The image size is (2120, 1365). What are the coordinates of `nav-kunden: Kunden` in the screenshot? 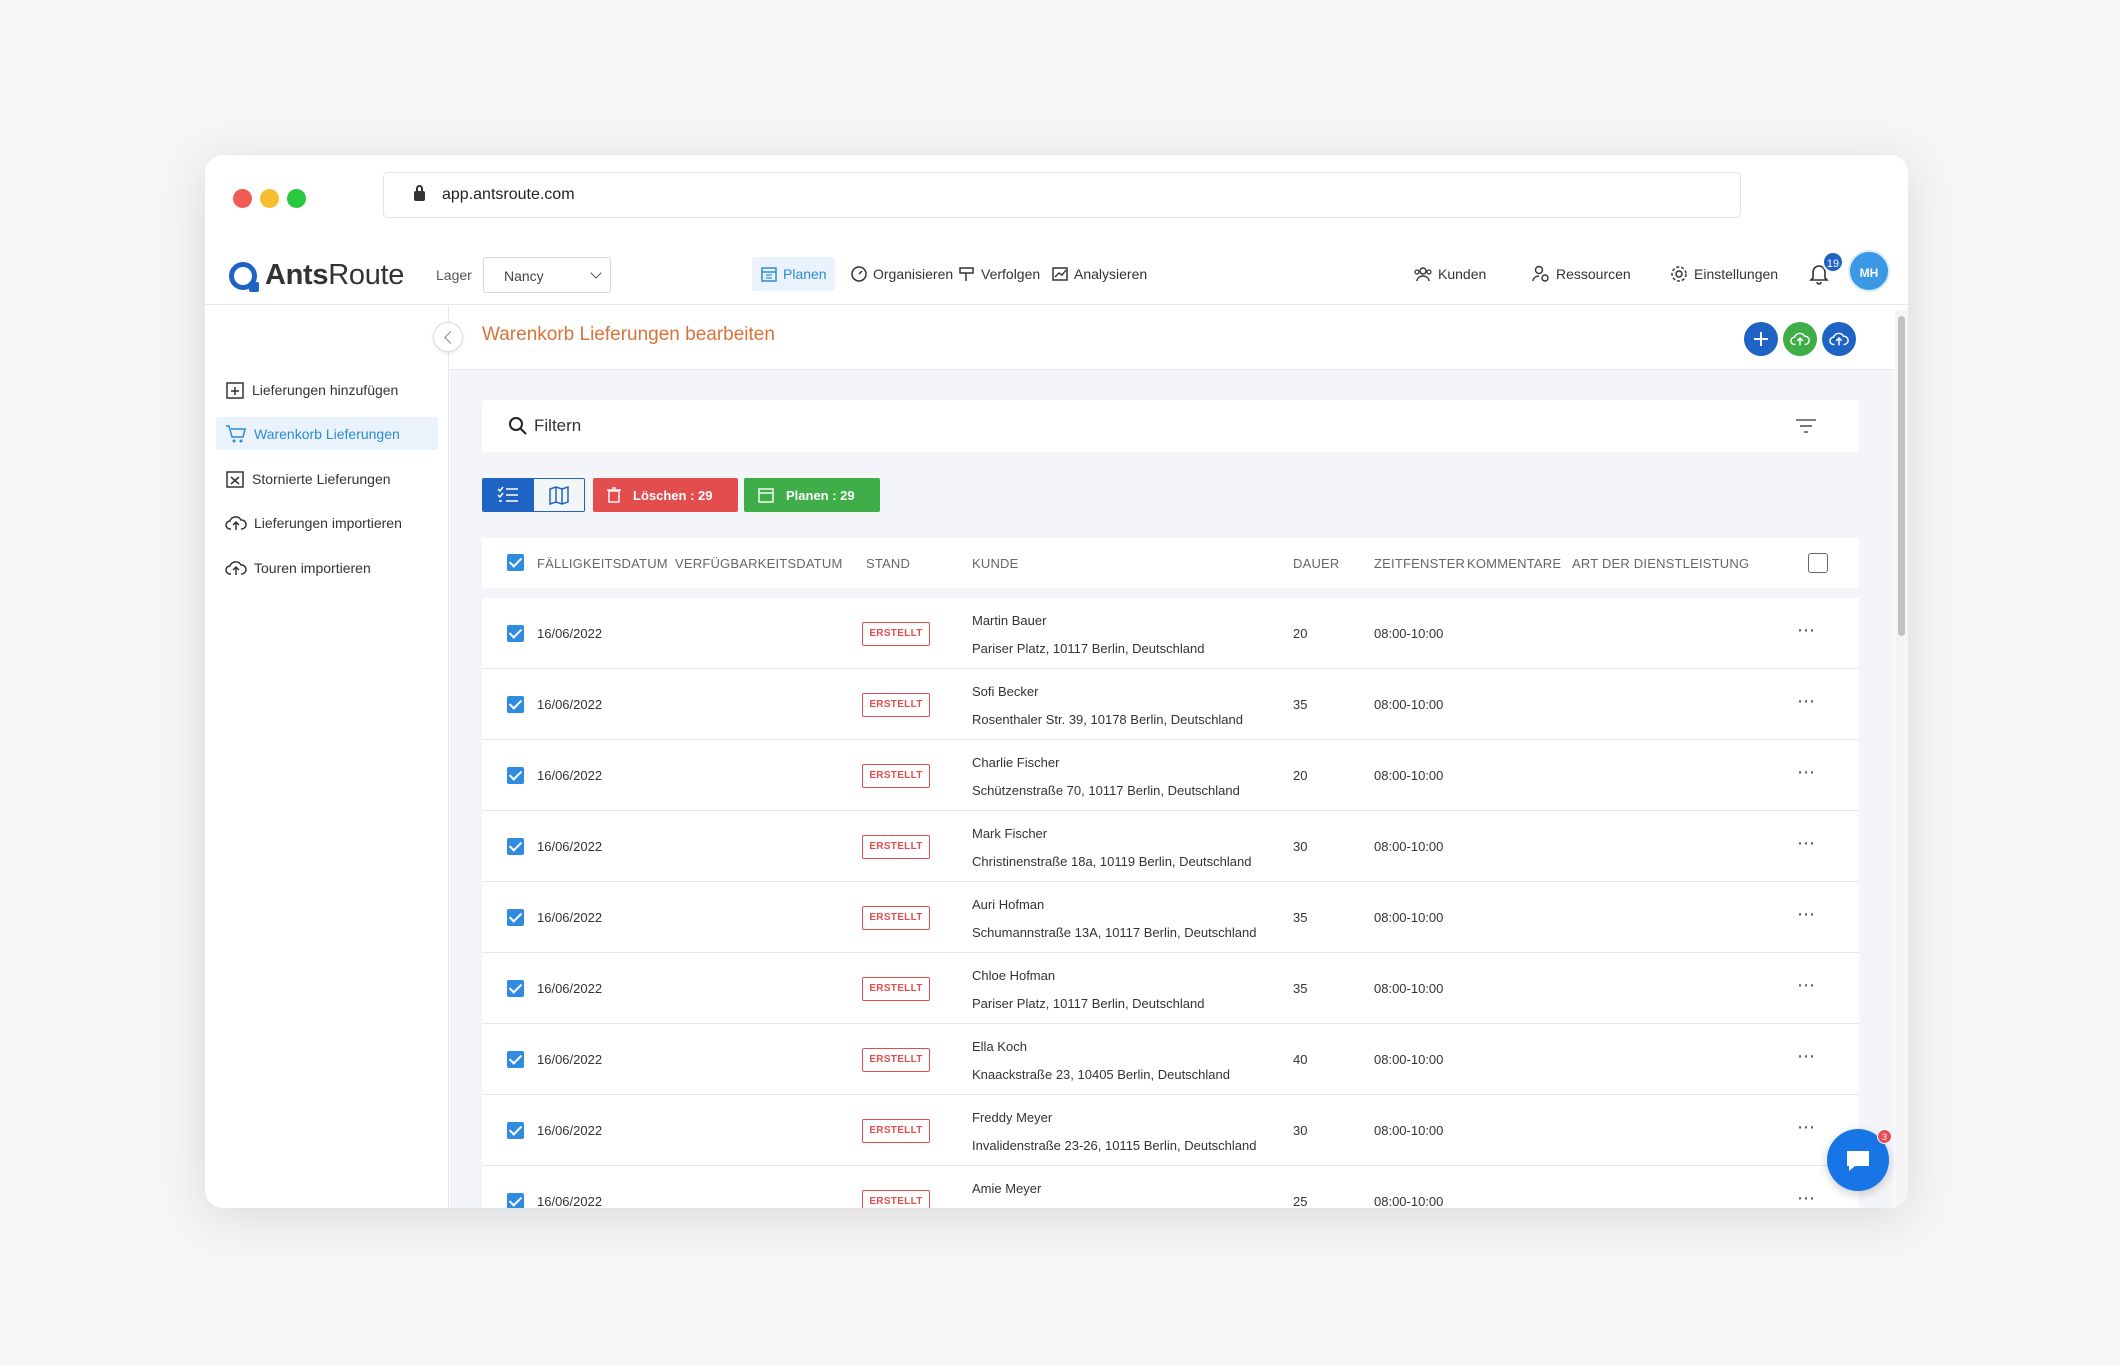 It's located at (1449, 274).